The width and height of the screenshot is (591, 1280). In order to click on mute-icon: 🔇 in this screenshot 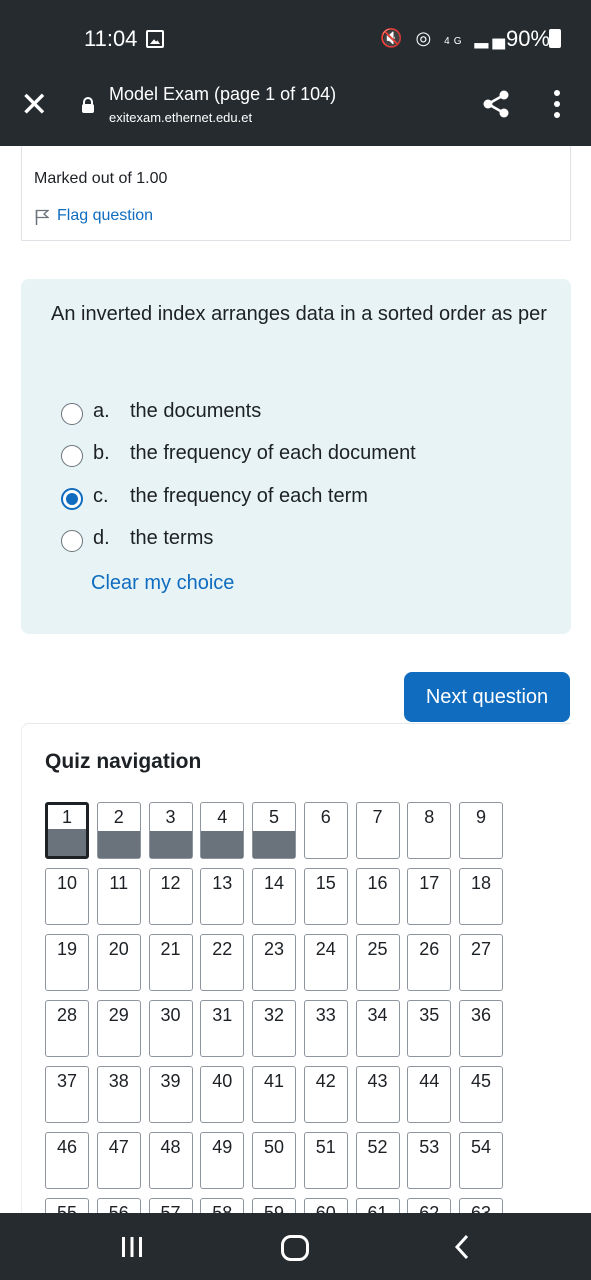, I will do `click(393, 38)`.